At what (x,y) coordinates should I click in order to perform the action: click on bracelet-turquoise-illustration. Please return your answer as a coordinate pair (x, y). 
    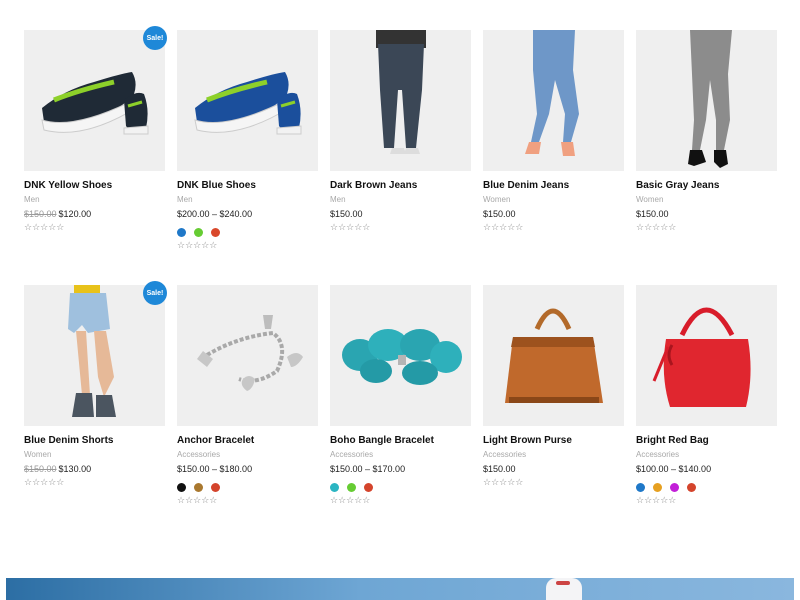
    Looking at the image, I should click on (400, 355).